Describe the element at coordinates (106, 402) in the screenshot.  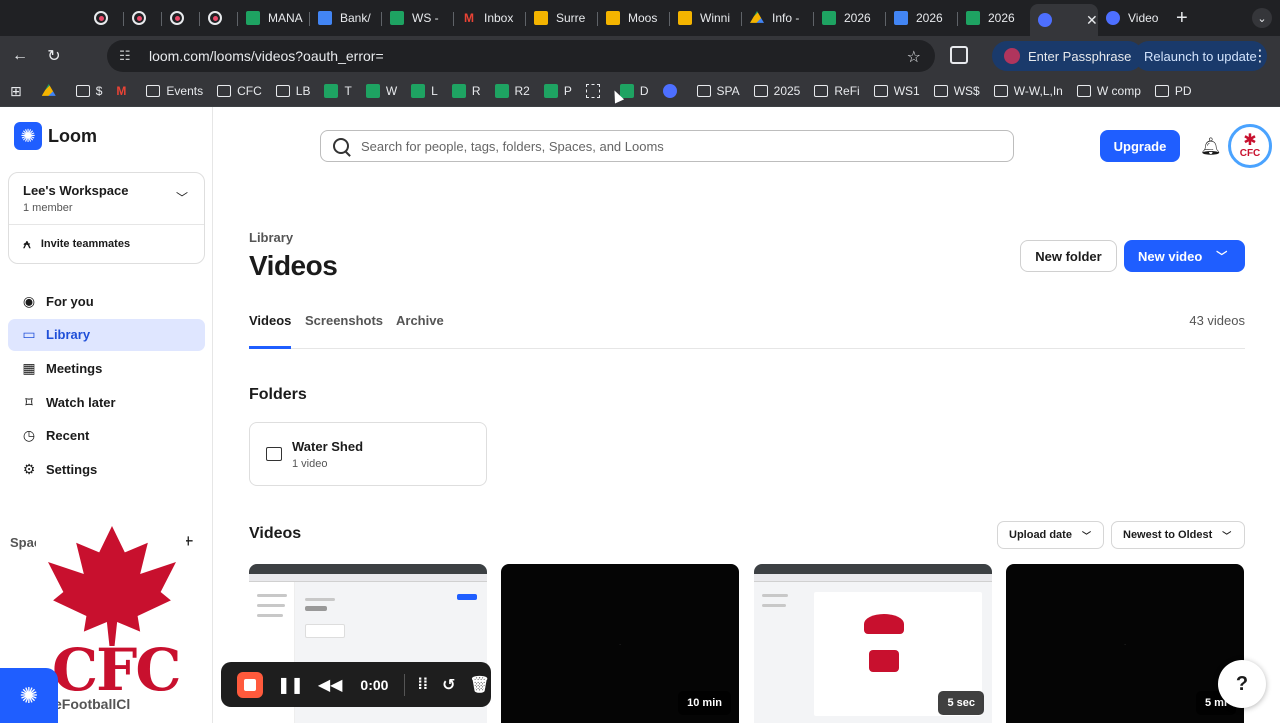
I see `sidebar-item-watch-later: ⌑ Watch later` at that location.